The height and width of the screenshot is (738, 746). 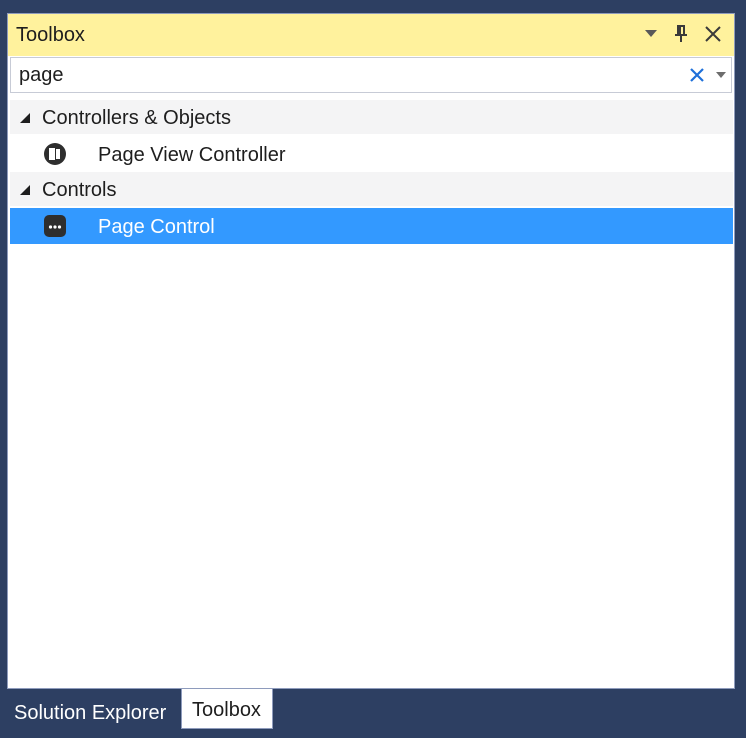 I want to click on group-header-controls: Controls, so click(x=371, y=189).